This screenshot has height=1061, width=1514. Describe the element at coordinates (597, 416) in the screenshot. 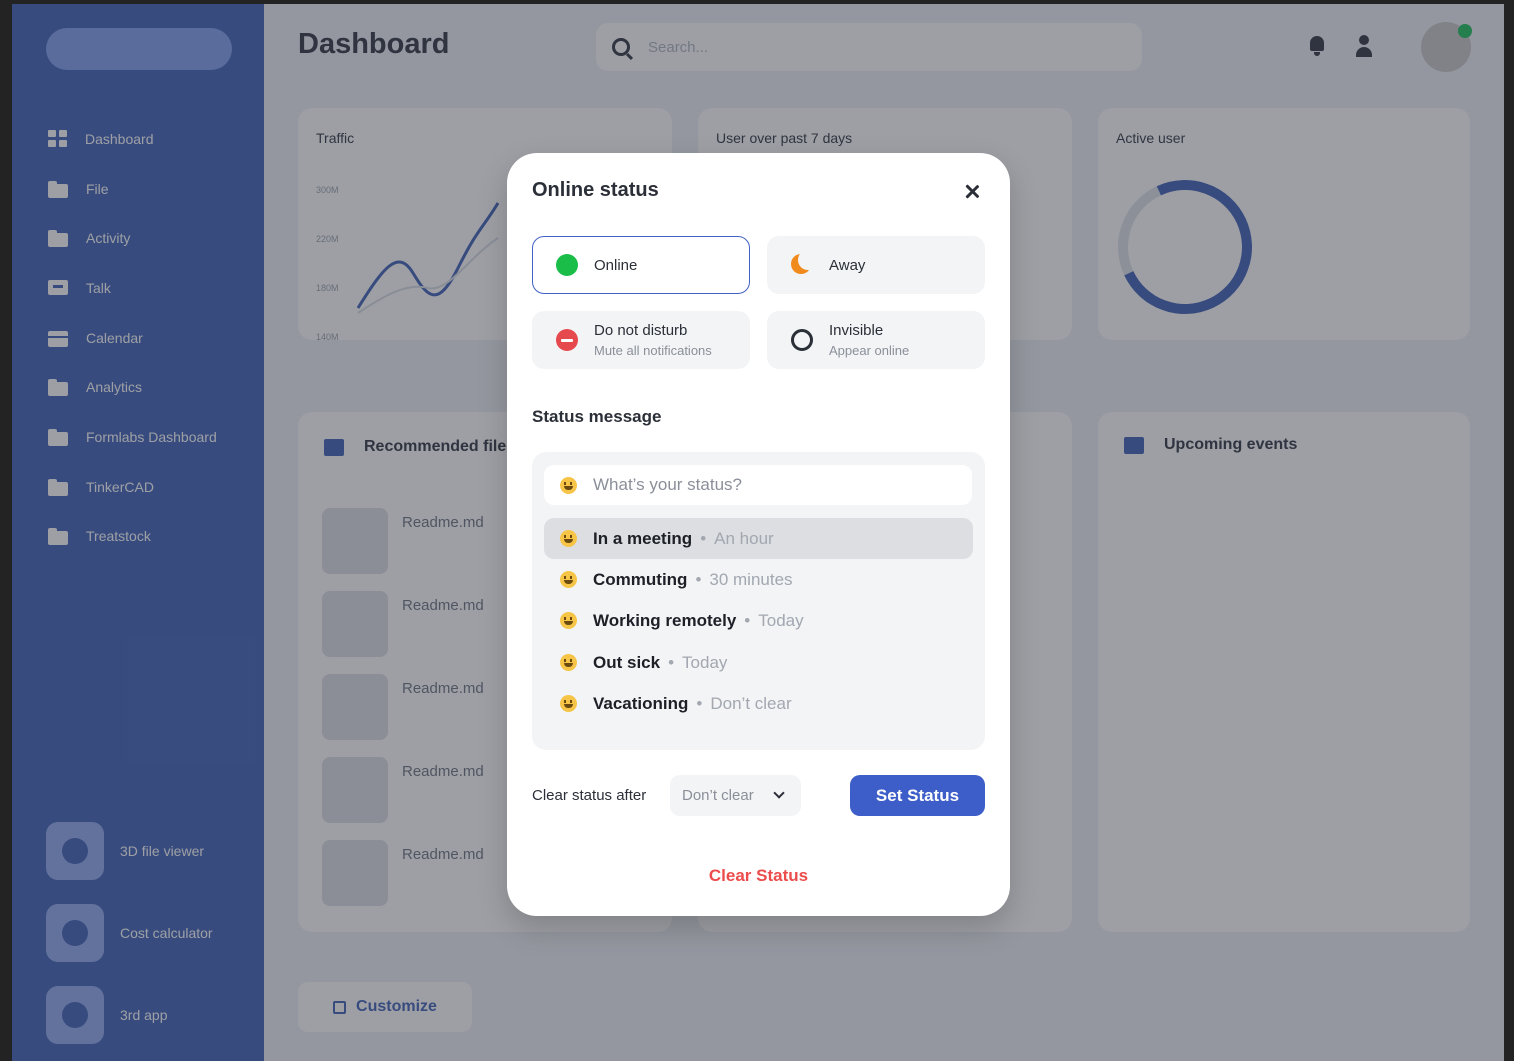

I see `status-message-heading: Status message` at that location.